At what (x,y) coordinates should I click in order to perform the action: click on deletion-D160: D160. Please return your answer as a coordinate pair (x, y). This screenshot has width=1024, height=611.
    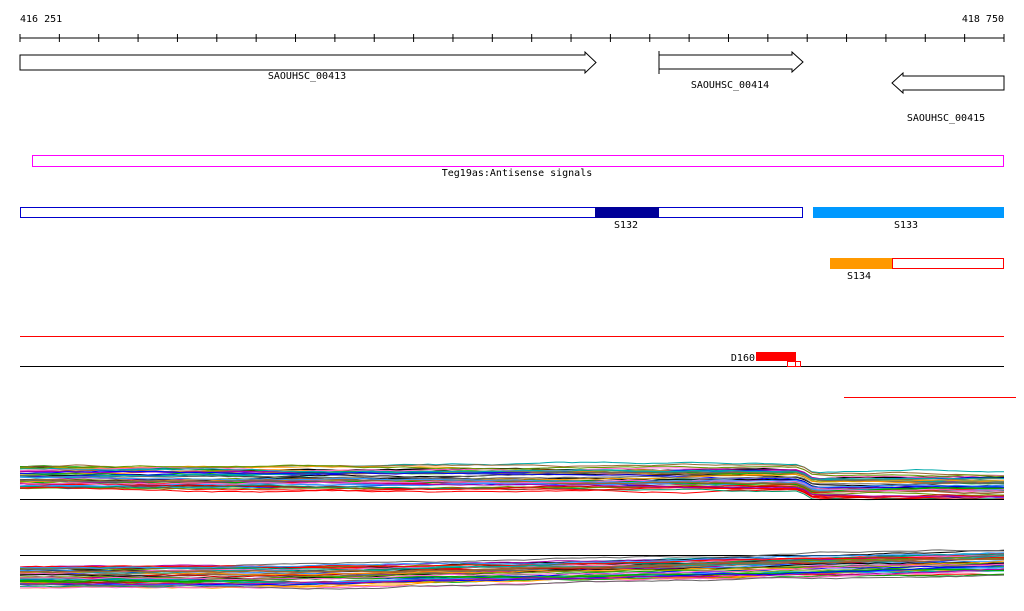
    Looking at the image, I should click on (766, 359).